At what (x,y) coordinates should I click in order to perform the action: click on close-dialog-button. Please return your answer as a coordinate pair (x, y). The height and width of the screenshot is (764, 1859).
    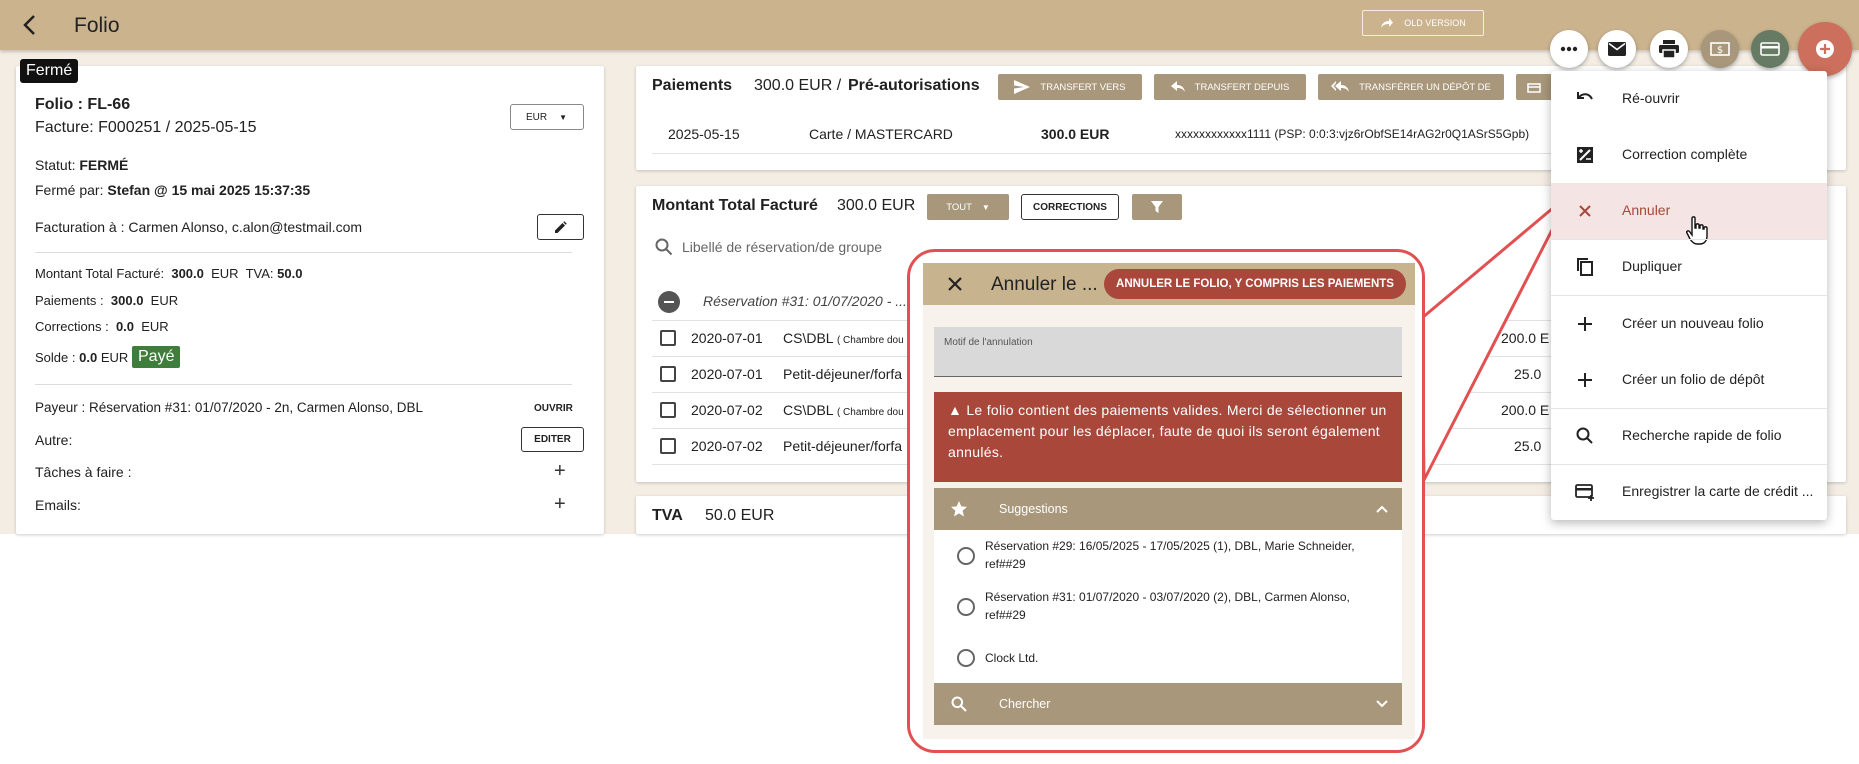
    Looking at the image, I should click on (955, 284).